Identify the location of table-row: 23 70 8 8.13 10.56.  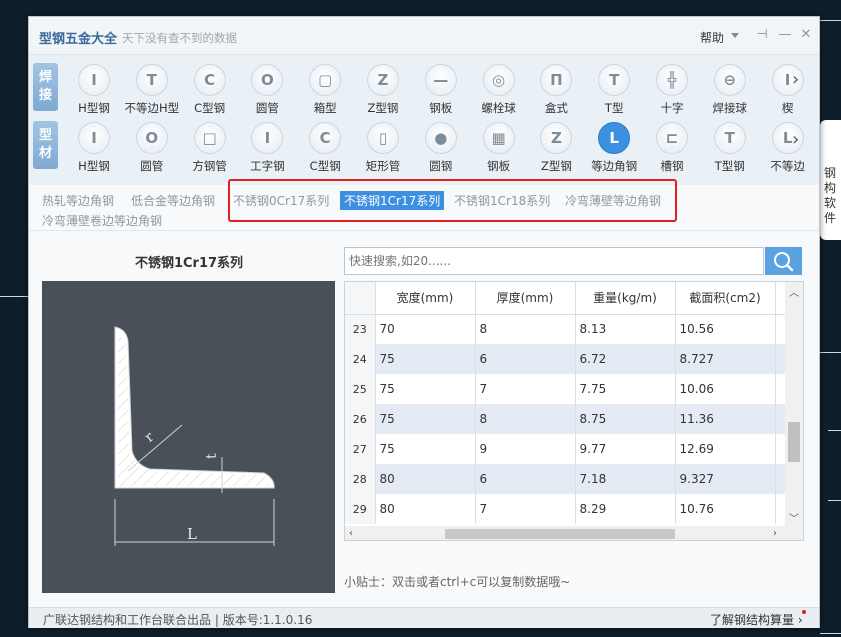
(565, 329).